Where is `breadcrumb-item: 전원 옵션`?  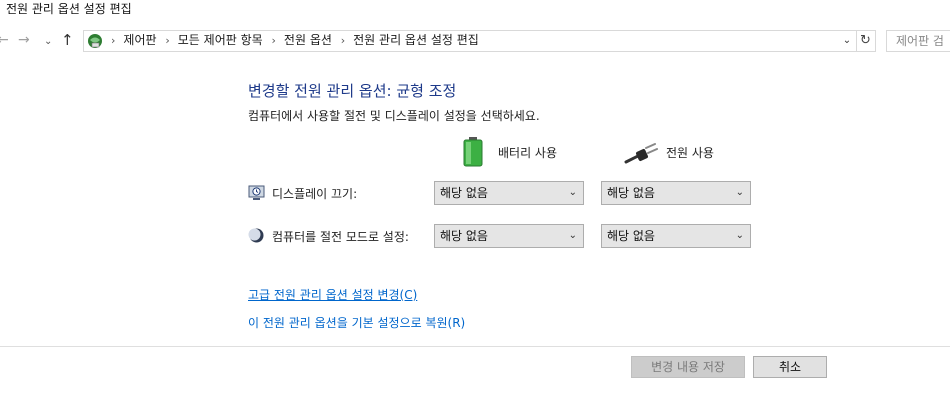
breadcrumb-item: 전원 옵션 is located at coordinates (308, 40).